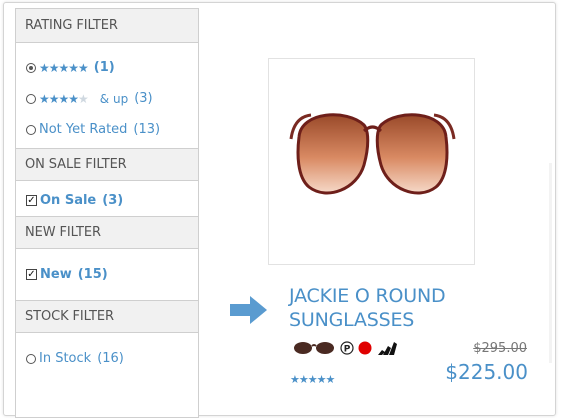 Image resolution: width=562 pixels, height=418 pixels. What do you see at coordinates (365, 348) in the screenshot?
I see `red-dot-icon` at bounding box center [365, 348].